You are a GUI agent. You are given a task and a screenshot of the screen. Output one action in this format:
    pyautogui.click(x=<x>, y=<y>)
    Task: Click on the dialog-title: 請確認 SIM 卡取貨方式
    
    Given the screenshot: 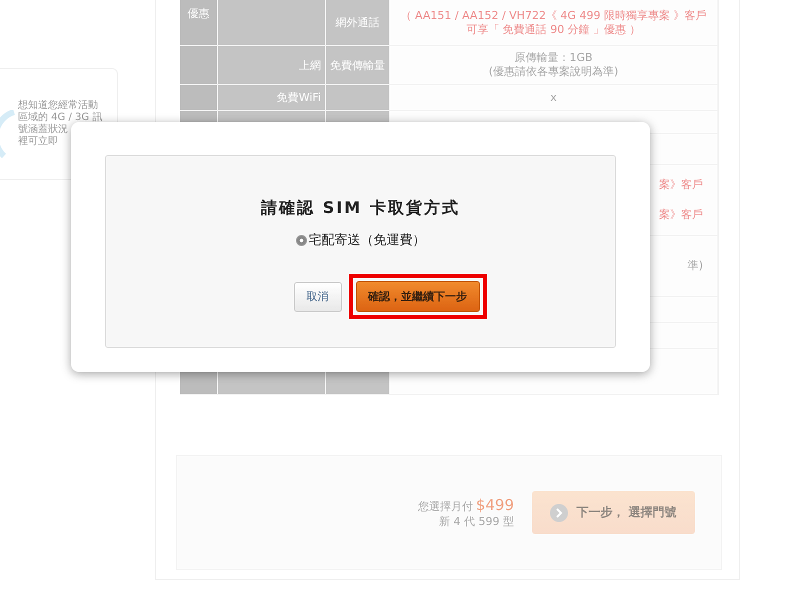 What is the action you would take?
    pyautogui.click(x=360, y=208)
    